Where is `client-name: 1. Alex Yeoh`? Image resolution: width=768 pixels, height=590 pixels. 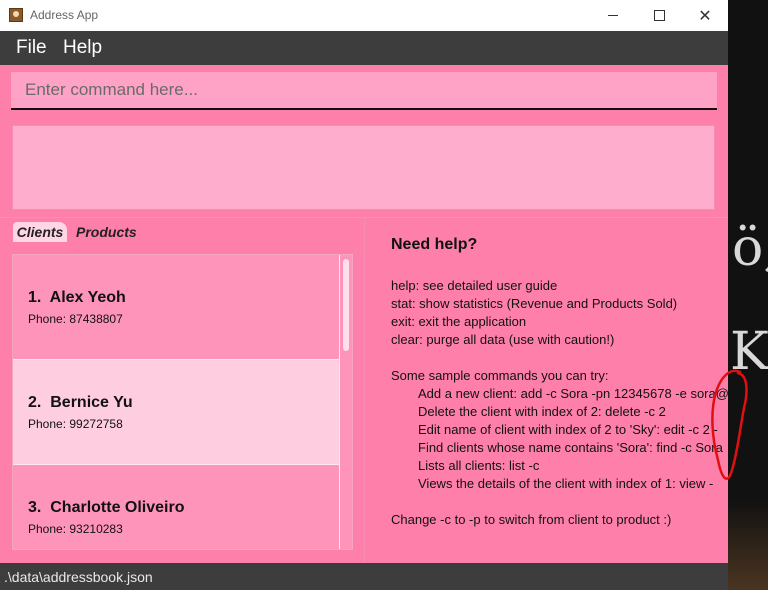
client-name: 1. Alex Yeoh is located at coordinates (77, 297).